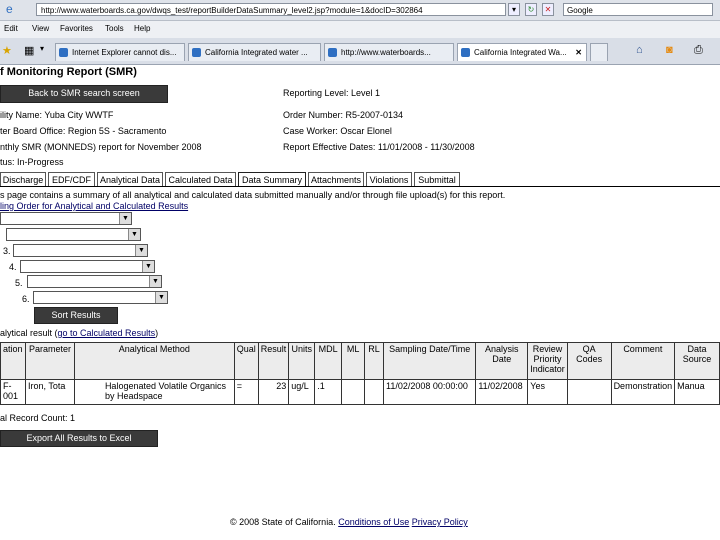 This screenshot has height=540, width=720. What do you see at coordinates (374, 392) in the screenshot?
I see `cell-rl` at bounding box center [374, 392].